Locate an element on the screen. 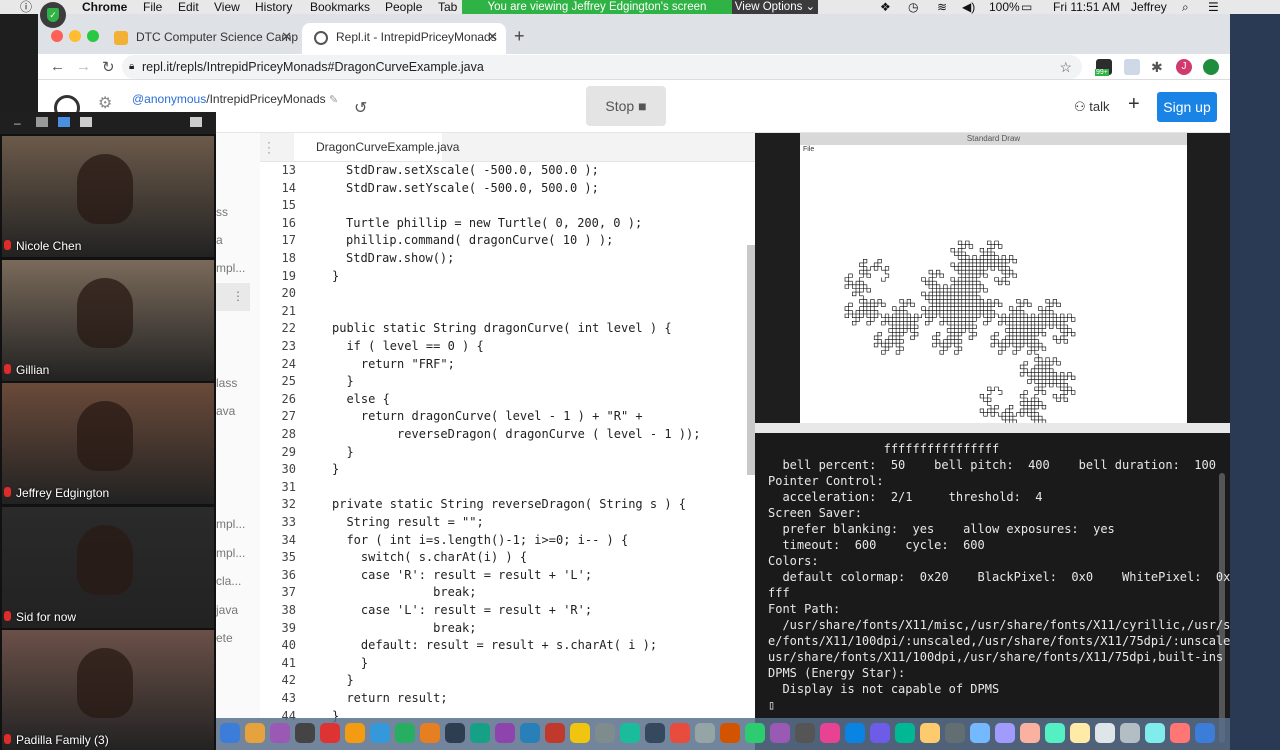 This screenshot has height=750, width=1280. menu-file: File is located at coordinates (152, 7).